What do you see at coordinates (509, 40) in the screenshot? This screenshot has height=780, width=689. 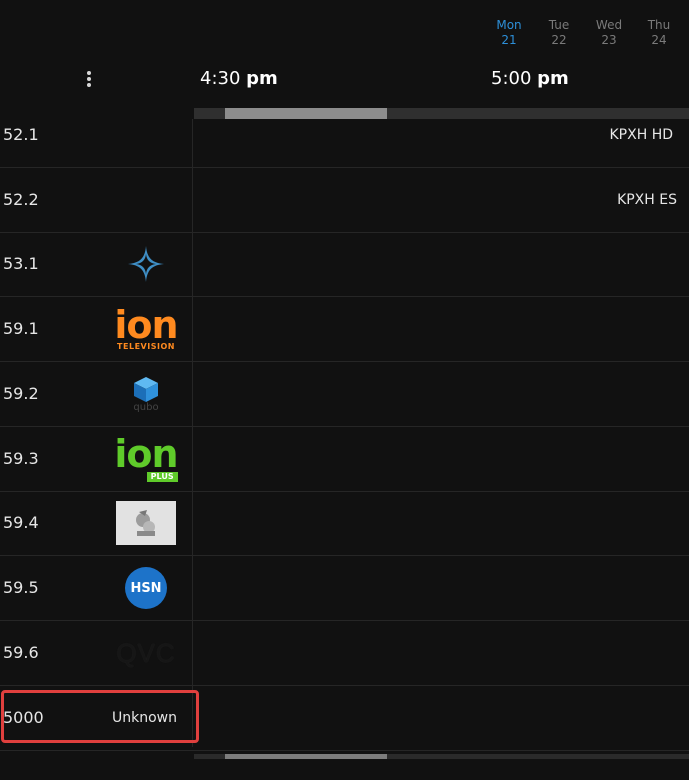 I see `day-date: 21` at bounding box center [509, 40].